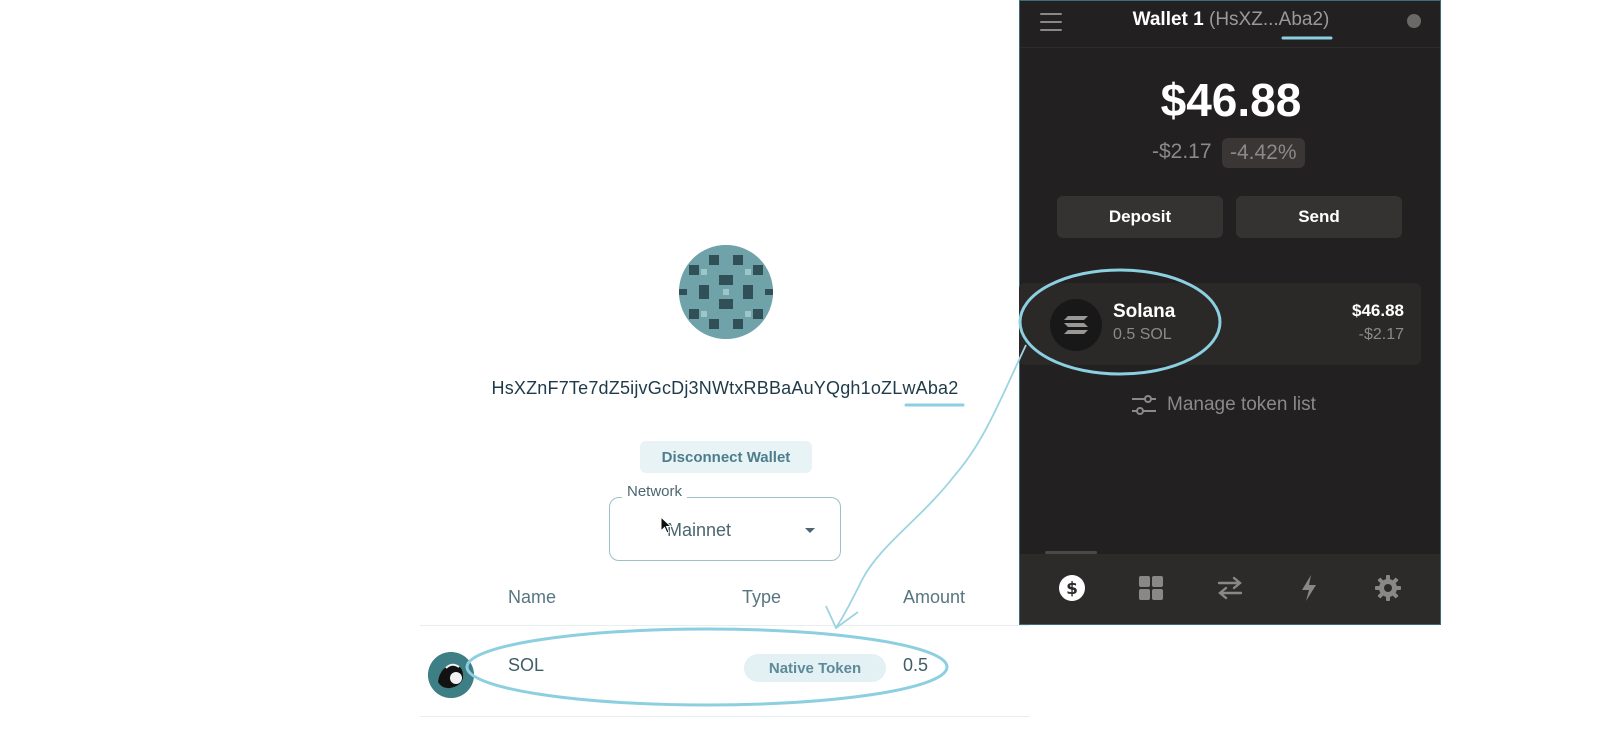 This screenshot has width=1600, height=747. What do you see at coordinates (1142, 334) in the screenshot?
I see `token-amount: 0.5 SOL` at bounding box center [1142, 334].